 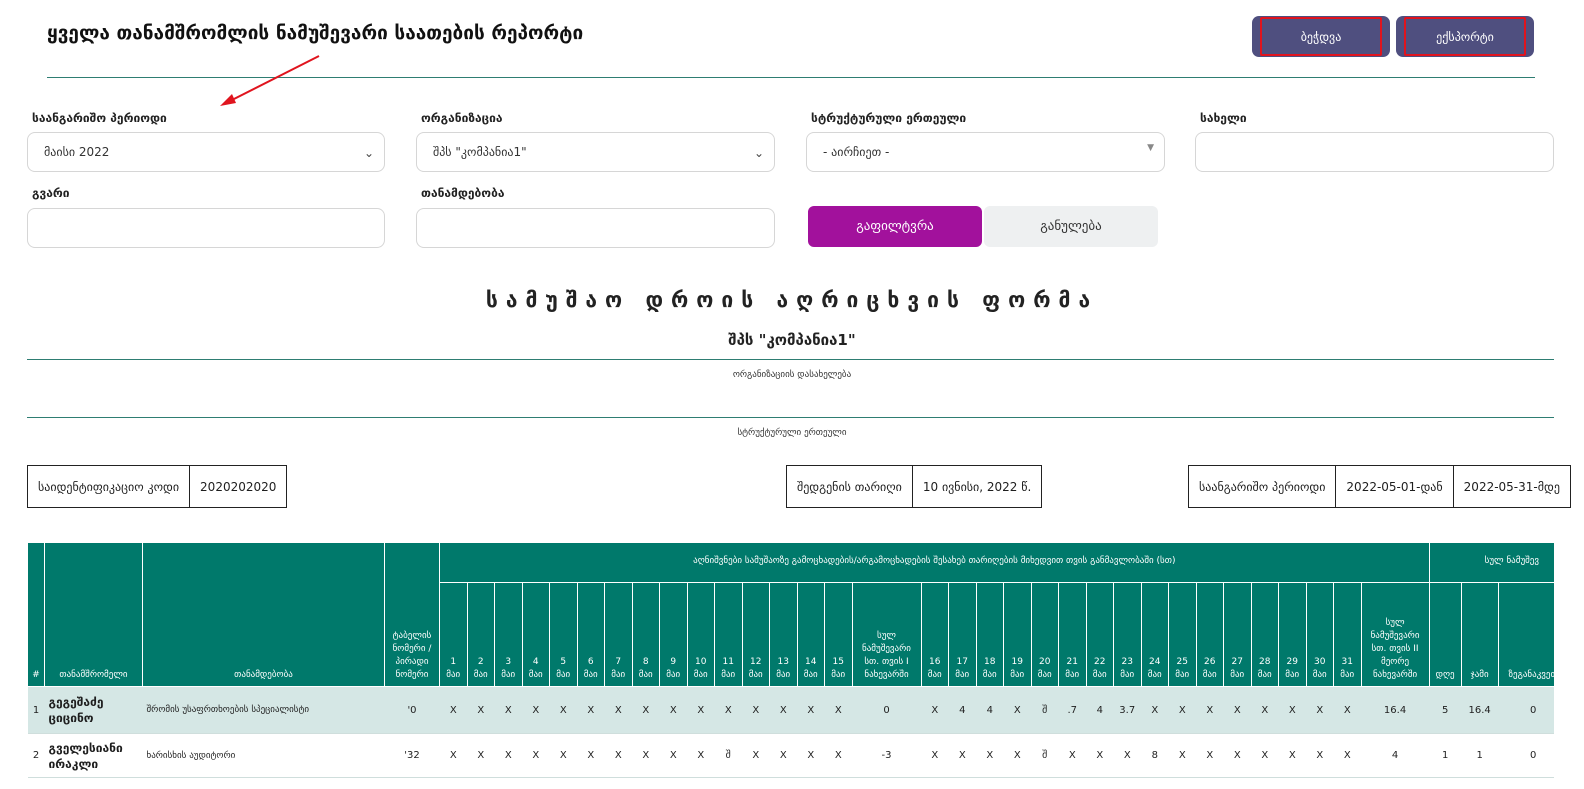 I want to click on period-from: 2022-05-01-დან, so click(x=1394, y=486).